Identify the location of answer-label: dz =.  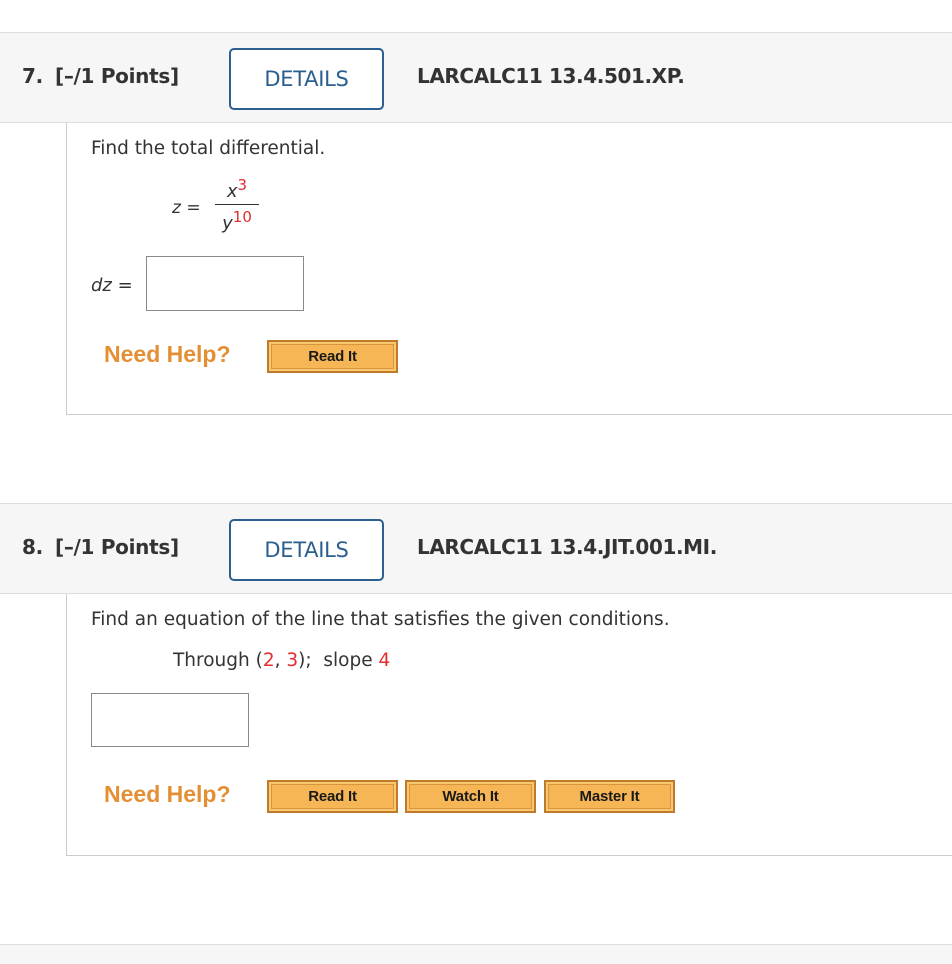
(112, 285).